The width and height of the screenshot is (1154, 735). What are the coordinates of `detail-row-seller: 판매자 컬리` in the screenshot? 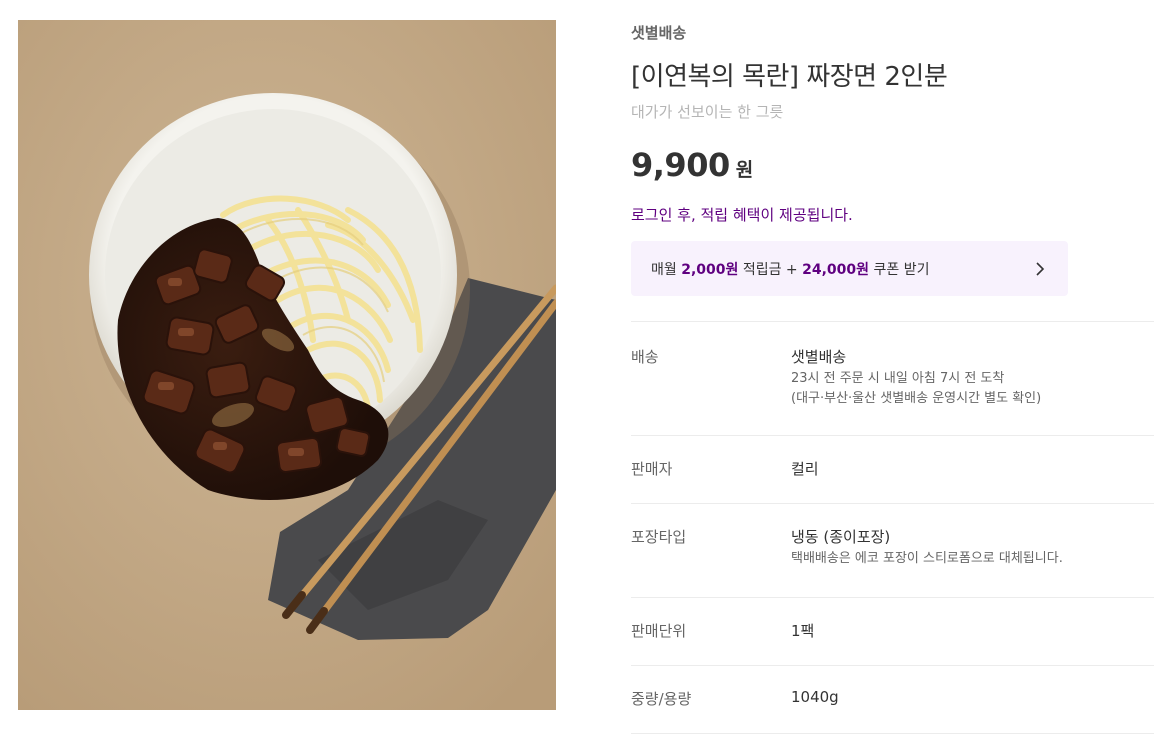 It's located at (892, 470).